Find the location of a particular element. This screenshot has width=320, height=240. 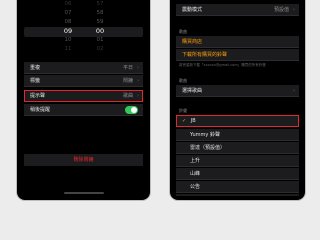

download-note: 將會重新下載「xxxxxx@gmail.com」購買的所有鈴聲 is located at coordinates (222, 65).